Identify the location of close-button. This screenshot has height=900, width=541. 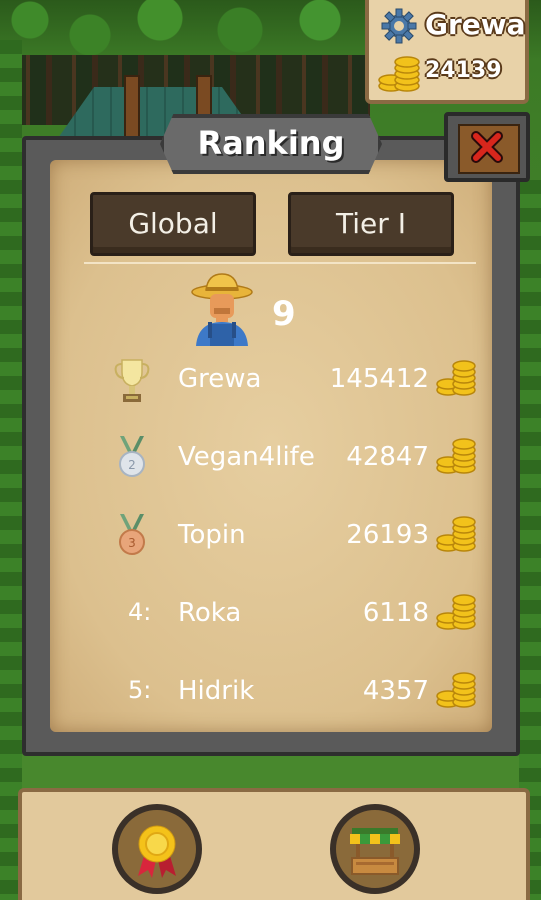
(487, 147).